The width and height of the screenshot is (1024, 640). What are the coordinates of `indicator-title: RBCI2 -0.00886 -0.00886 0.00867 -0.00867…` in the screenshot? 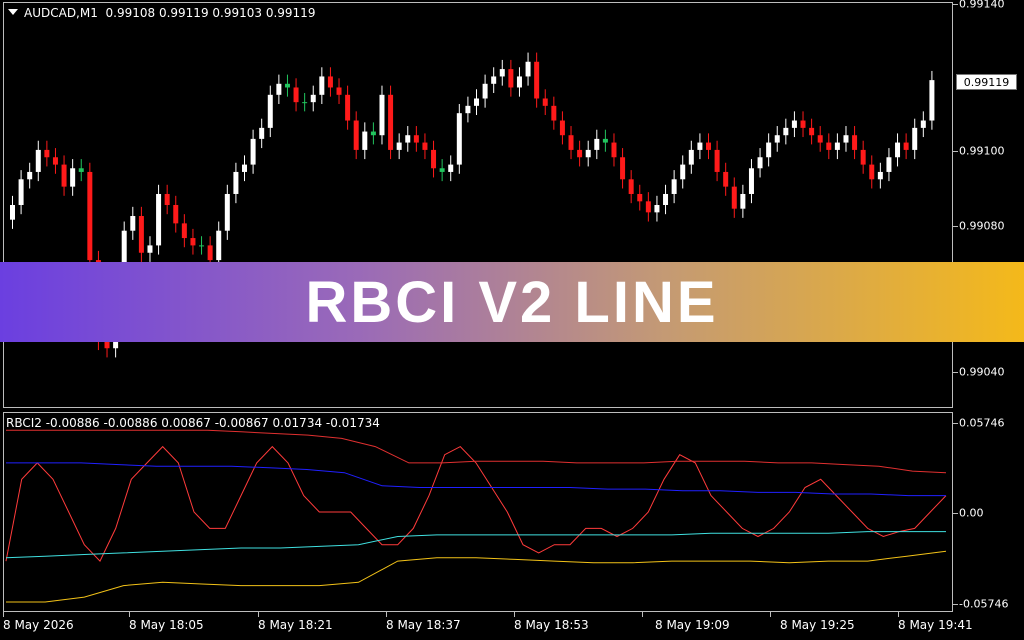 It's located at (193, 423).